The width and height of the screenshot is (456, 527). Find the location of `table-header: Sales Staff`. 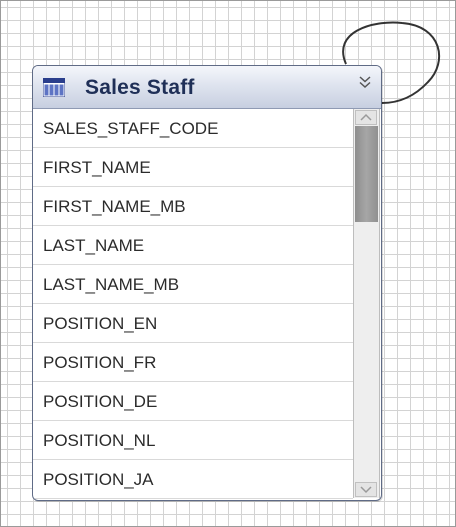

table-header: Sales Staff is located at coordinates (207, 87).